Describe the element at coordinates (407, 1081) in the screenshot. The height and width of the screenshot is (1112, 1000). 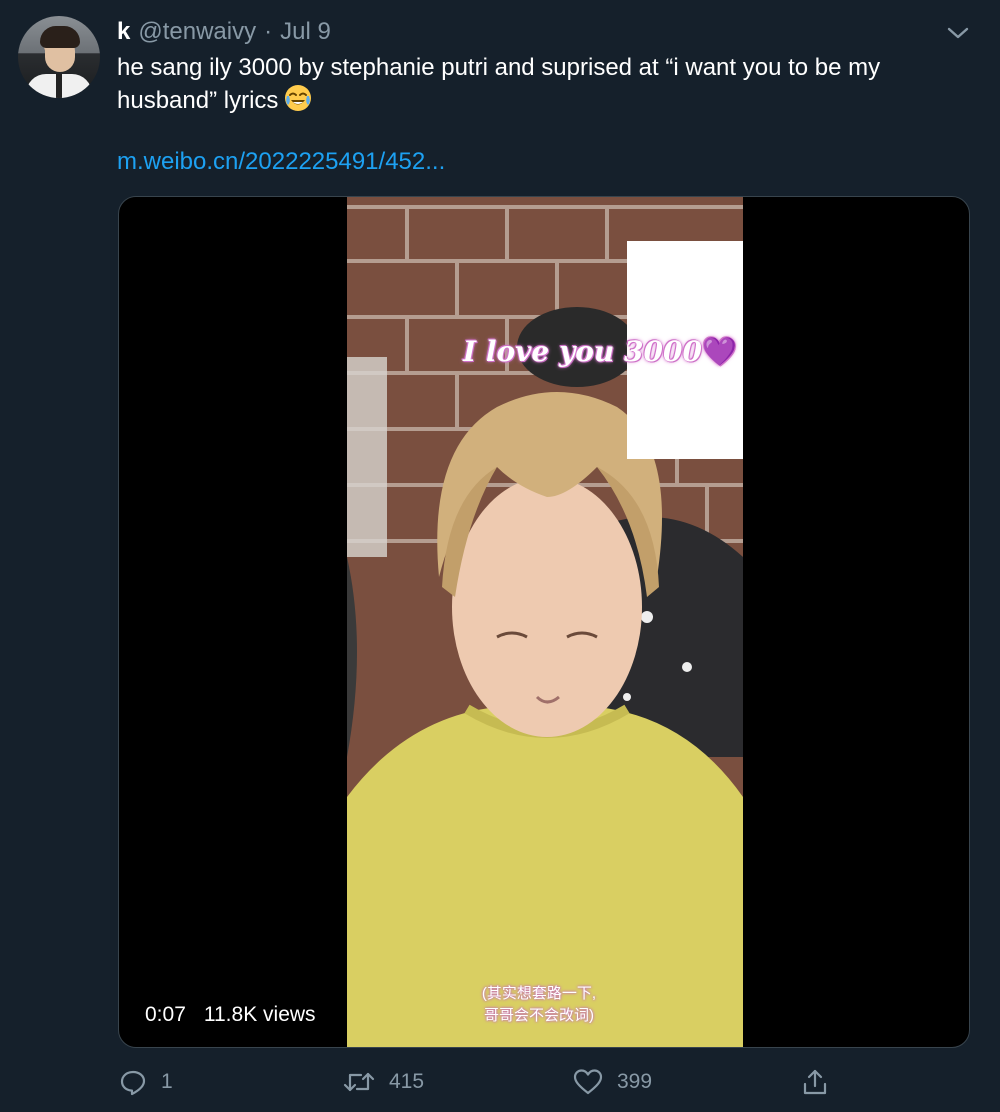
I see `retweet-count: 415` at that location.